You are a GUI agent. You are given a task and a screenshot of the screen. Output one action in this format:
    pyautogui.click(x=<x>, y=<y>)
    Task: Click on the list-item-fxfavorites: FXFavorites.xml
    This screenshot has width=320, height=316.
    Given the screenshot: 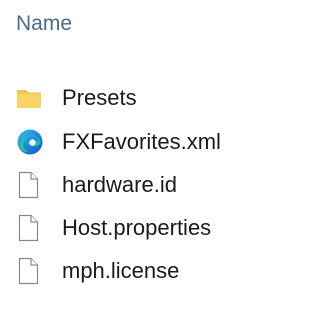 What is the action you would take?
    pyautogui.click(x=136, y=142)
    